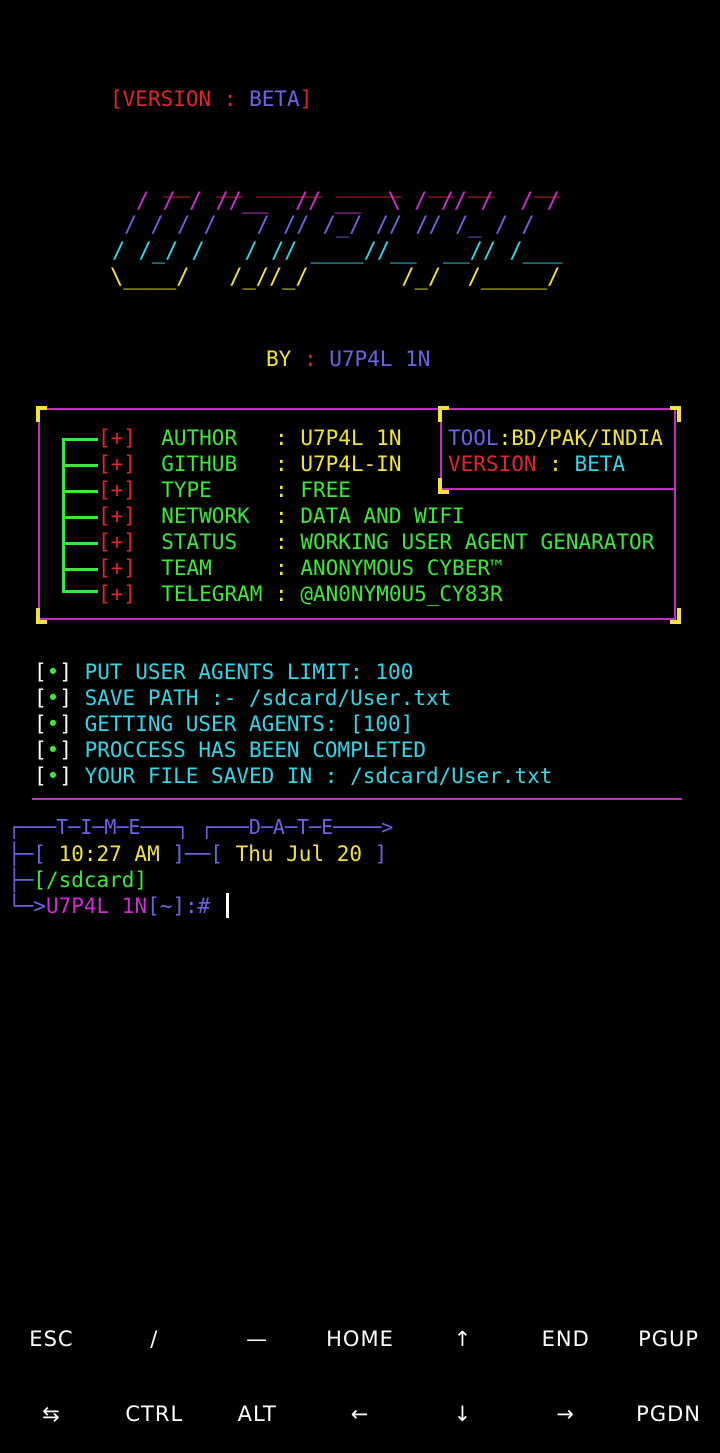 This screenshot has height=1453, width=720. I want to click on extra-keys-row-1: ESC / — HOME ↑ END PGUP, so click(360, 1339).